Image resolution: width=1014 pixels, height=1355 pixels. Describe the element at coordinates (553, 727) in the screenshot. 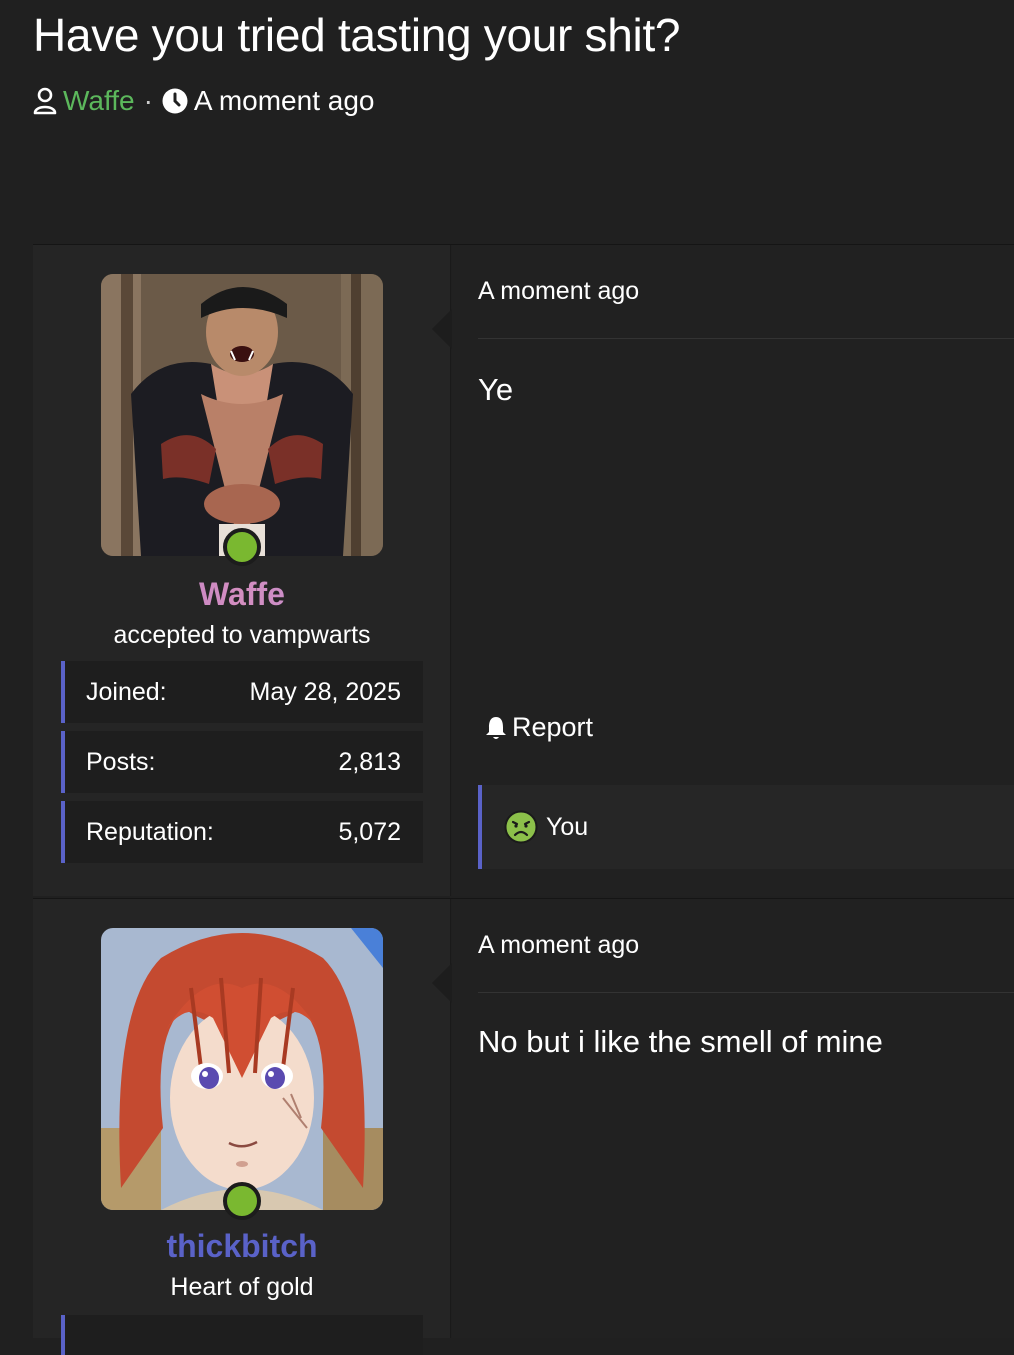

I see `report-label: Report` at that location.